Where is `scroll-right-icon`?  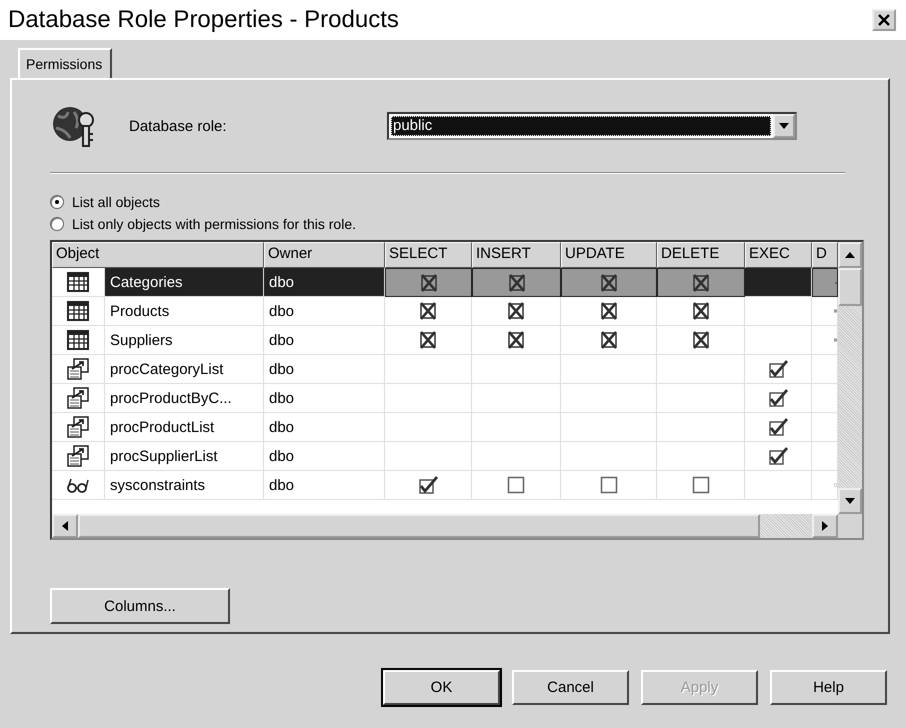 scroll-right-icon is located at coordinates (825, 526).